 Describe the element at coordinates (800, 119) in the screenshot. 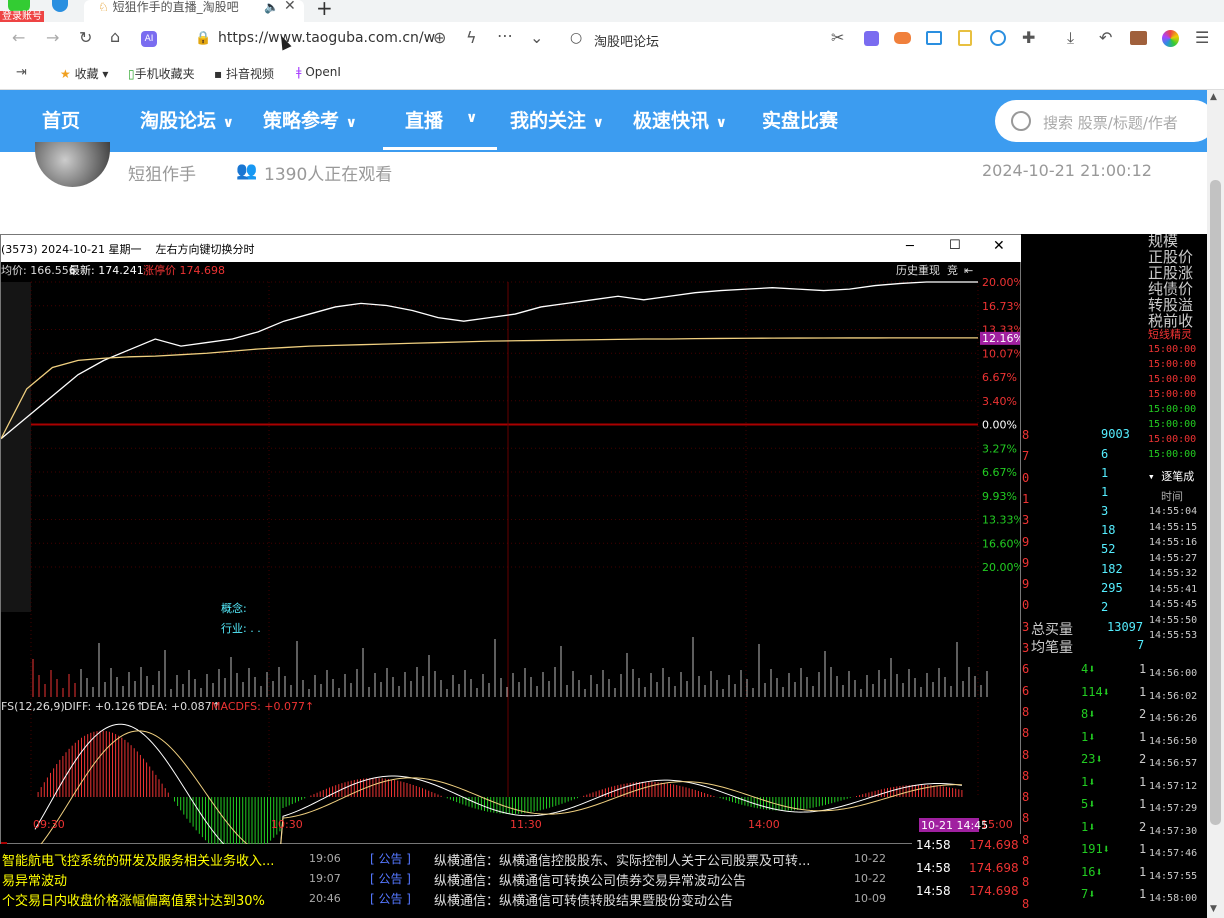

I see `nav-contest: 实盘比赛` at that location.